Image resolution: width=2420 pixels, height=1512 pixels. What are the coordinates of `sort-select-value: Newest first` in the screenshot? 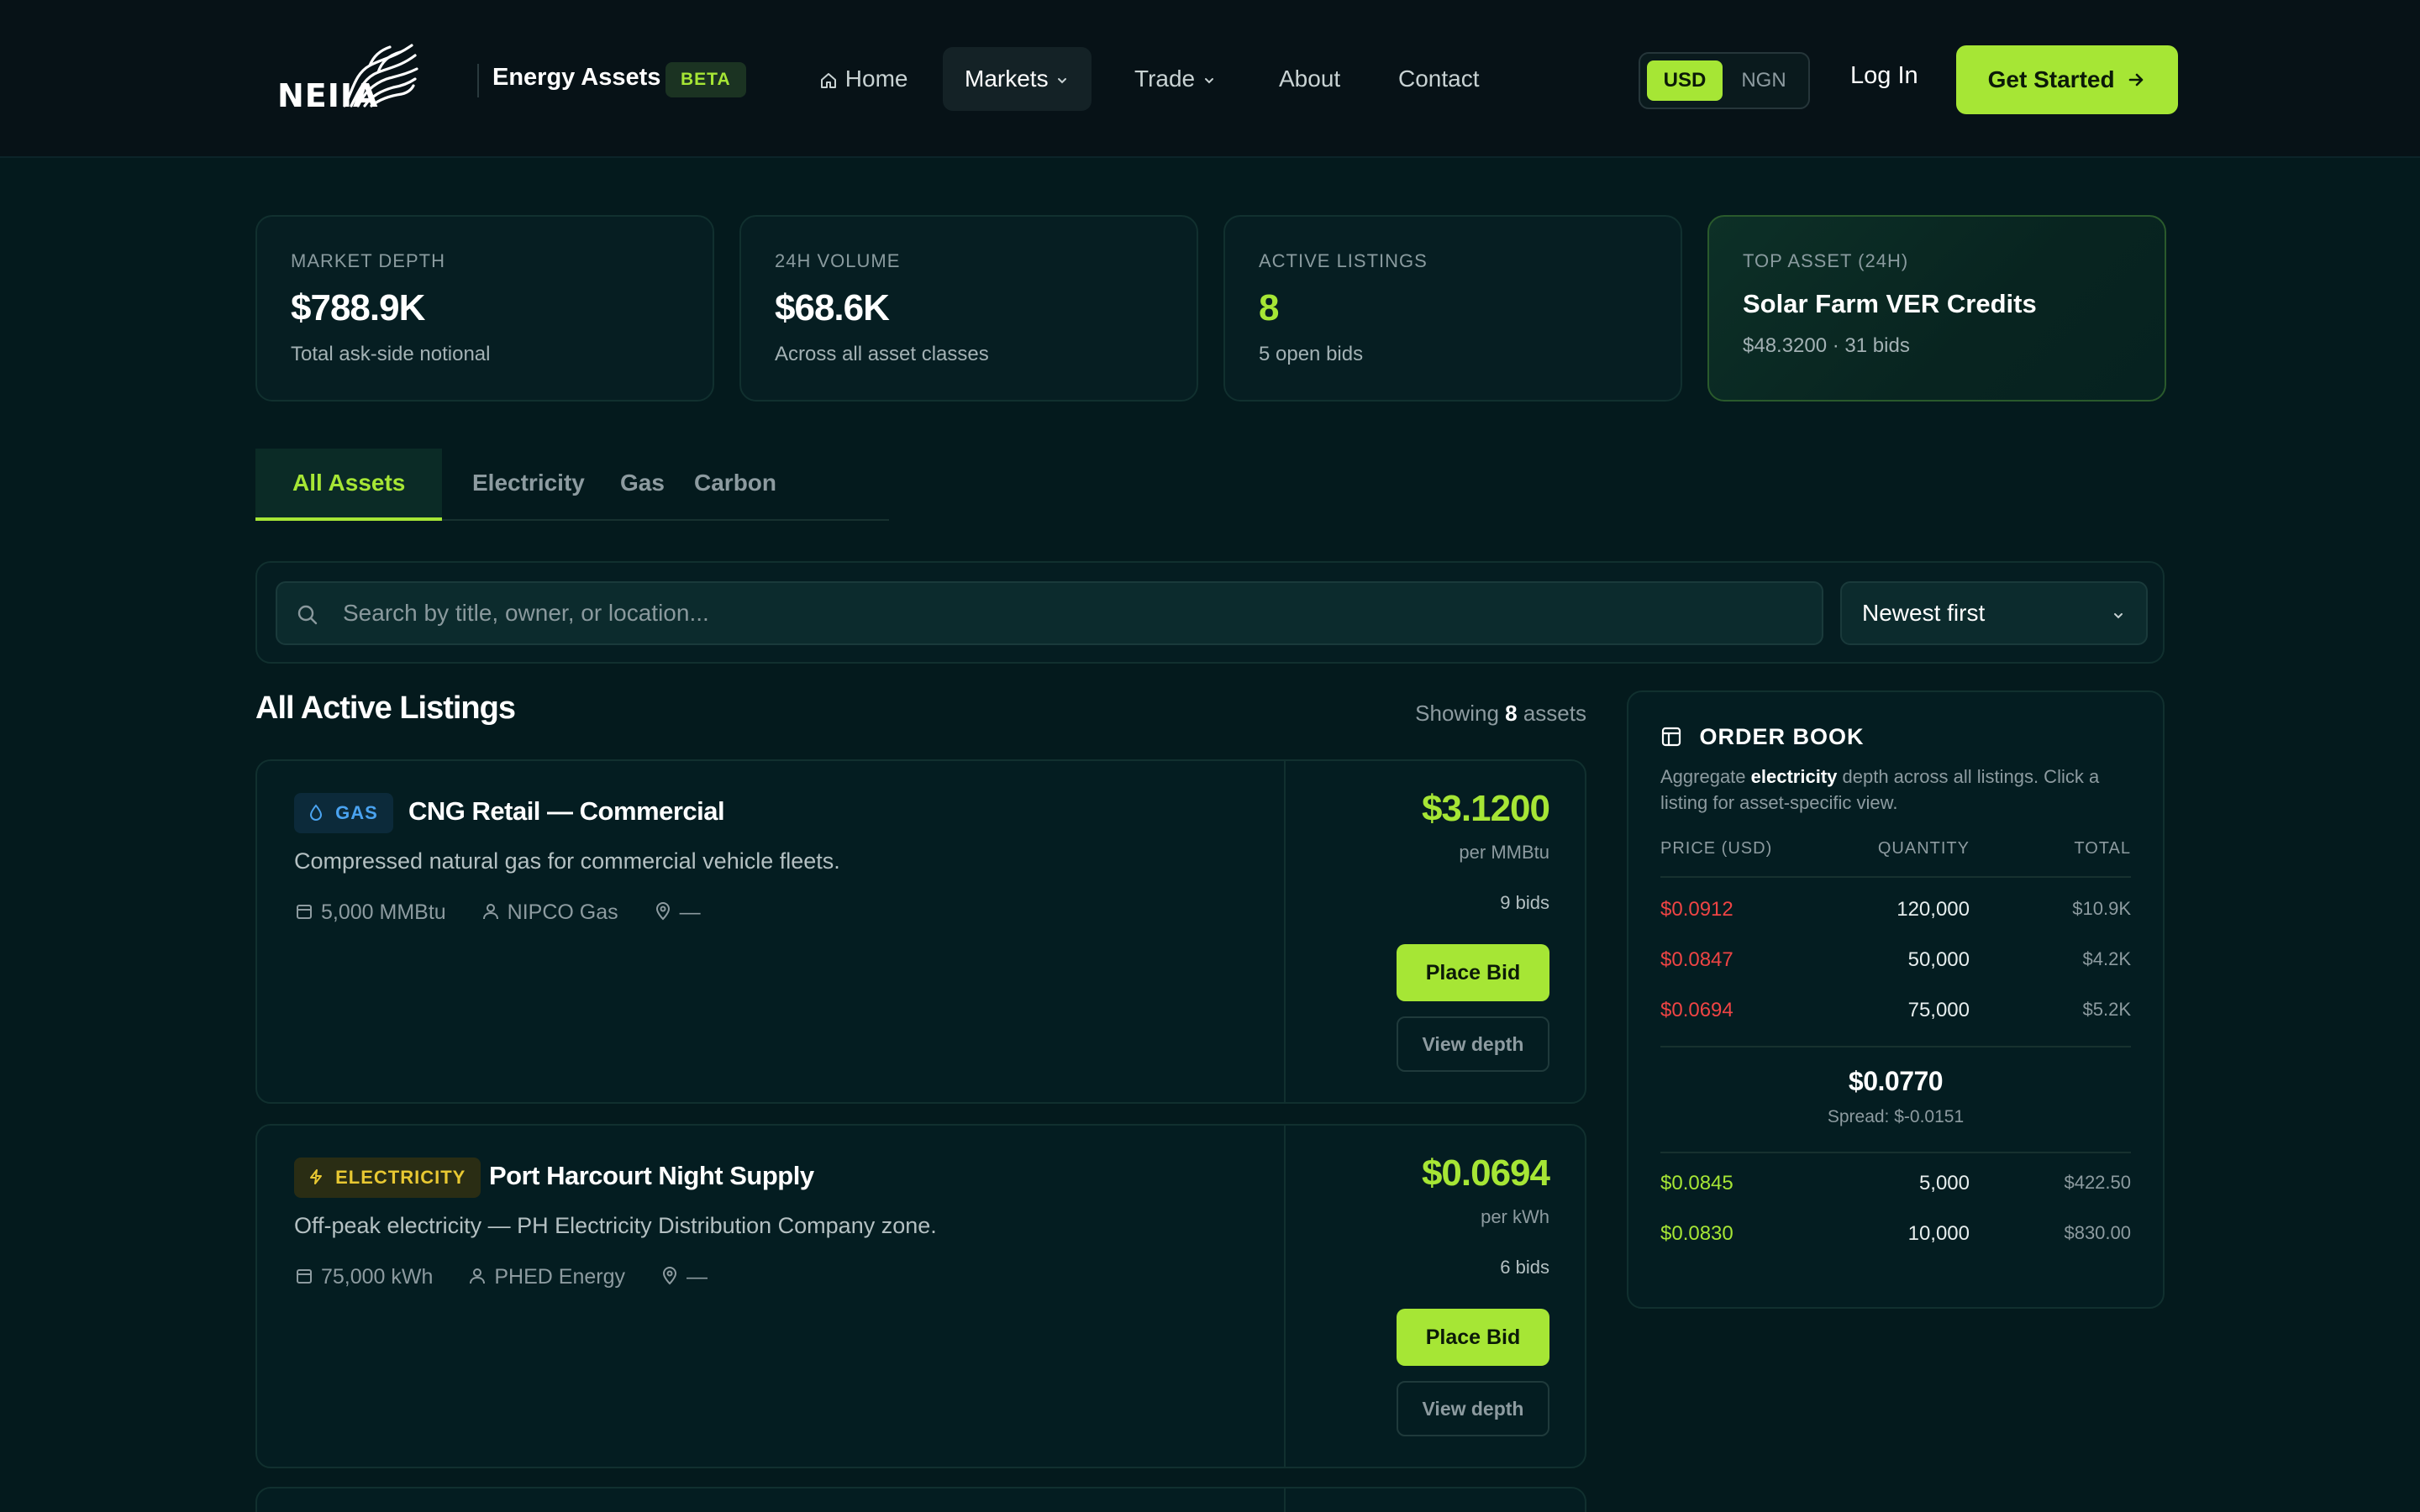 It's located at (1924, 613).